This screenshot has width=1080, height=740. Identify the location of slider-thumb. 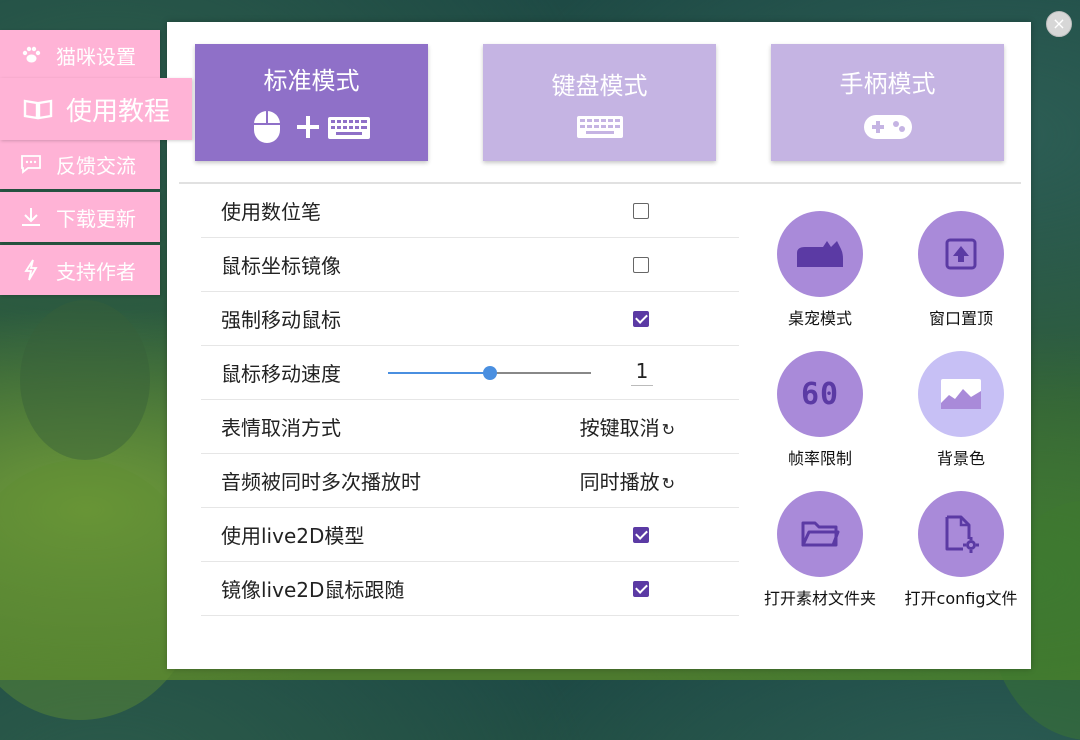
(489, 372).